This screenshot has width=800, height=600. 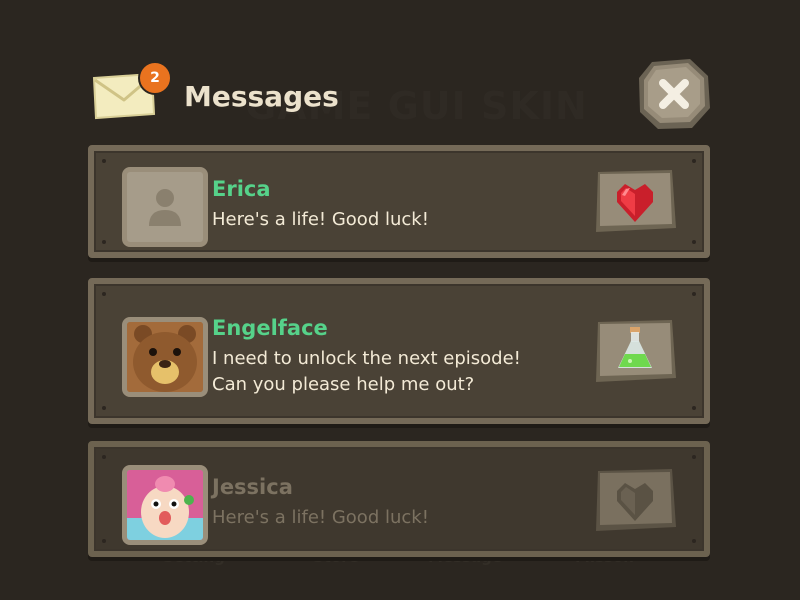 I want to click on message-text-line-2: Can you please help me out?, so click(x=343, y=384).